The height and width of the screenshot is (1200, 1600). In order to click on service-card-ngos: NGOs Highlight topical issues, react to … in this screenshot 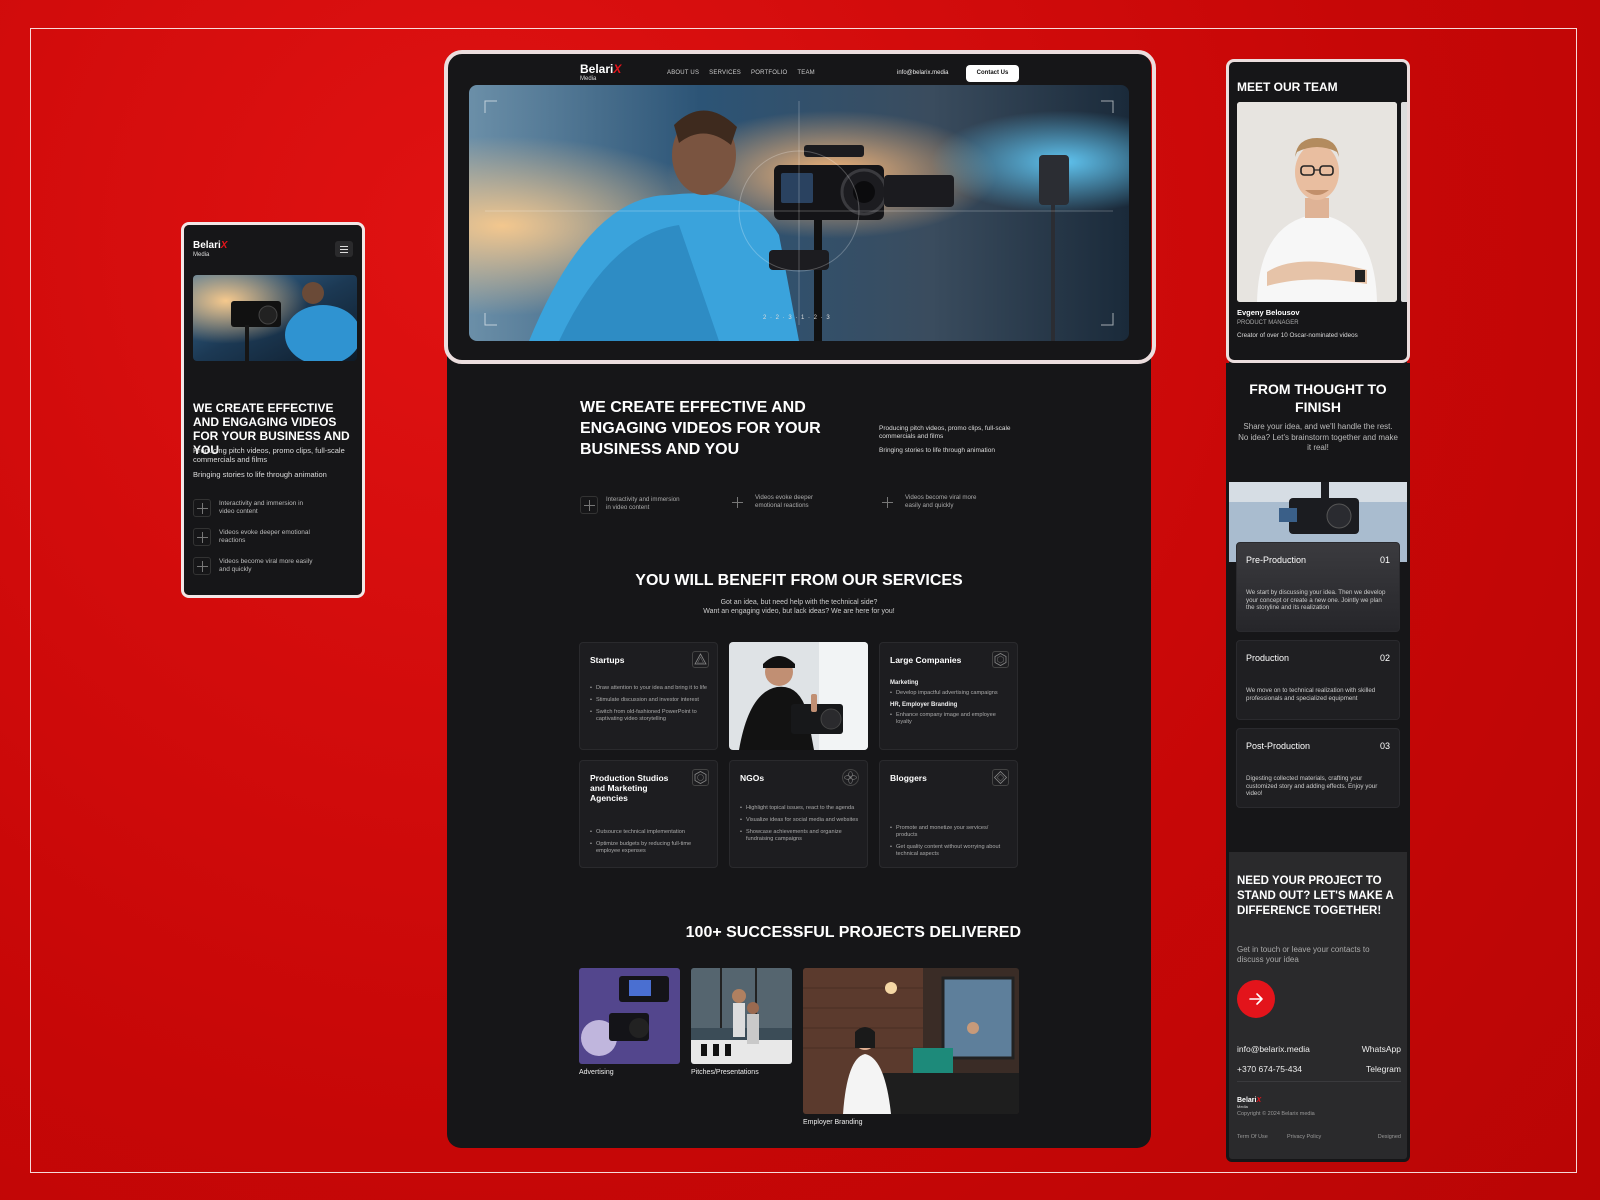, I will do `click(798, 814)`.